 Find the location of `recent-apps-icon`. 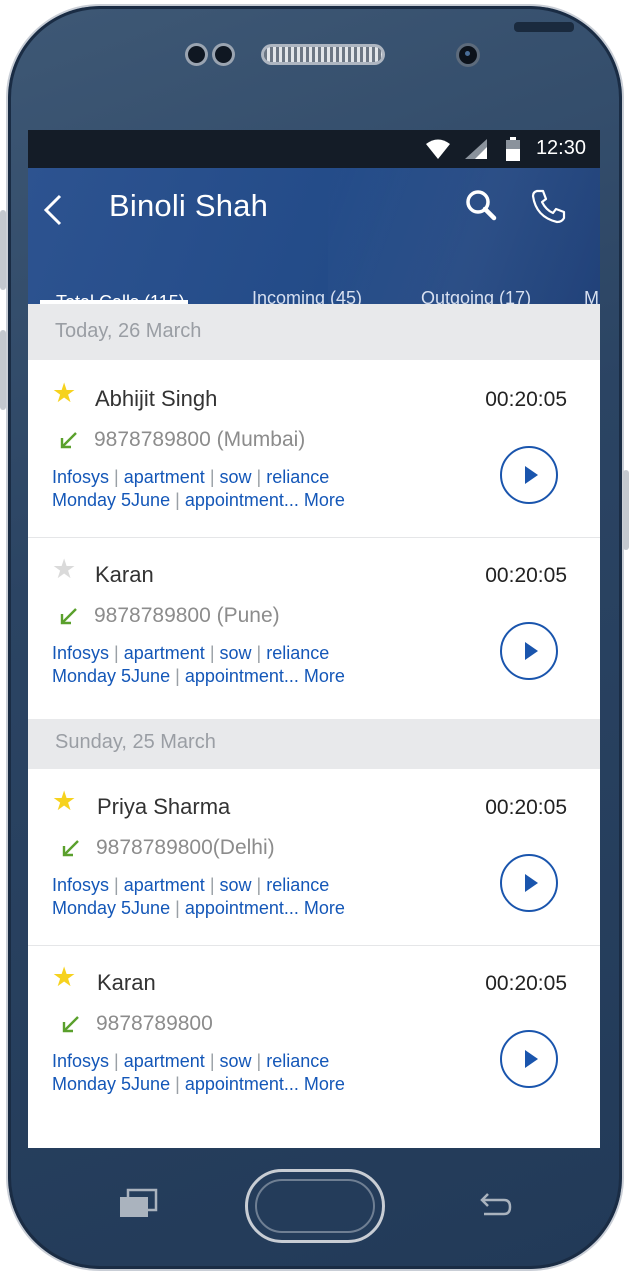

recent-apps-icon is located at coordinates (139, 1204).